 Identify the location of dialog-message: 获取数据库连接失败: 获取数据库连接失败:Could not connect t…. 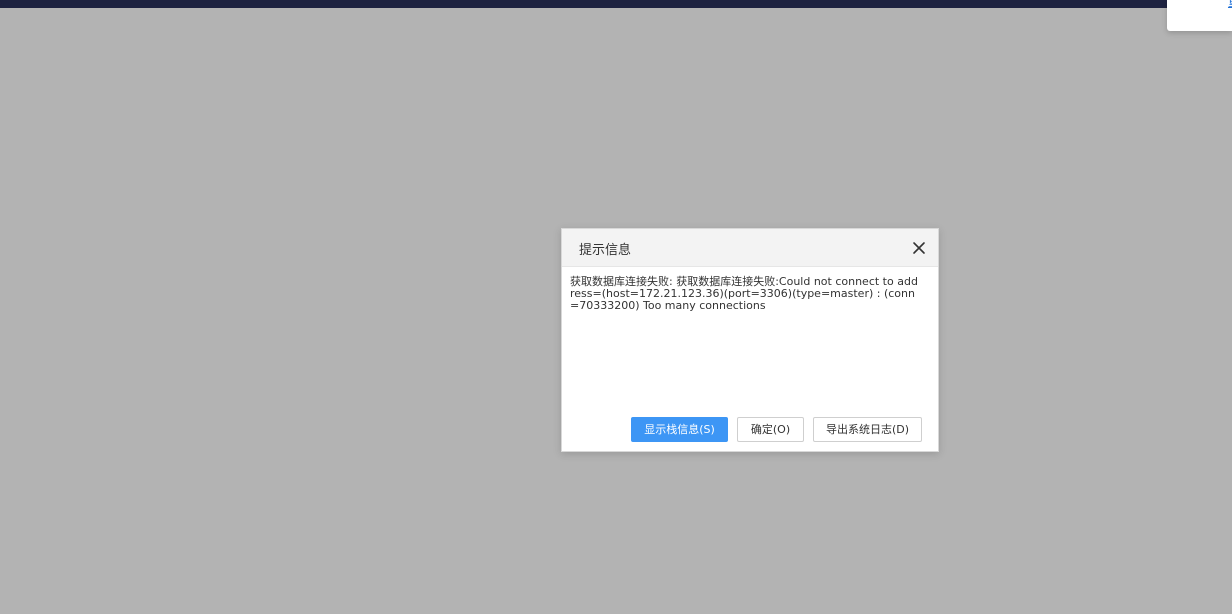
(744, 293).